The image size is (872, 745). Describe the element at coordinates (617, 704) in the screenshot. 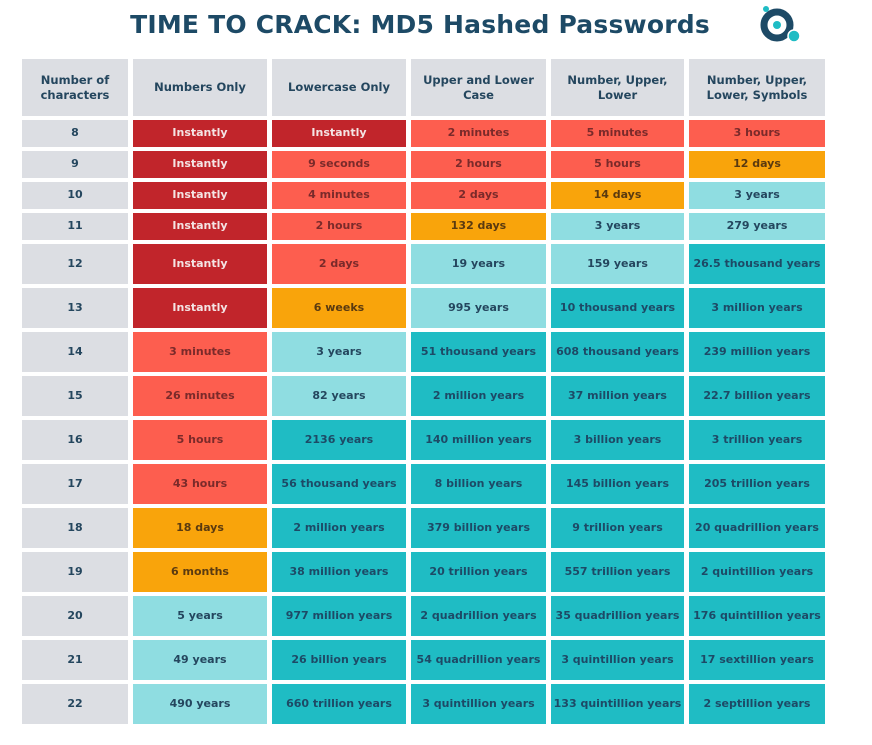

I see `time-cell: 133 quintillion years` at that location.